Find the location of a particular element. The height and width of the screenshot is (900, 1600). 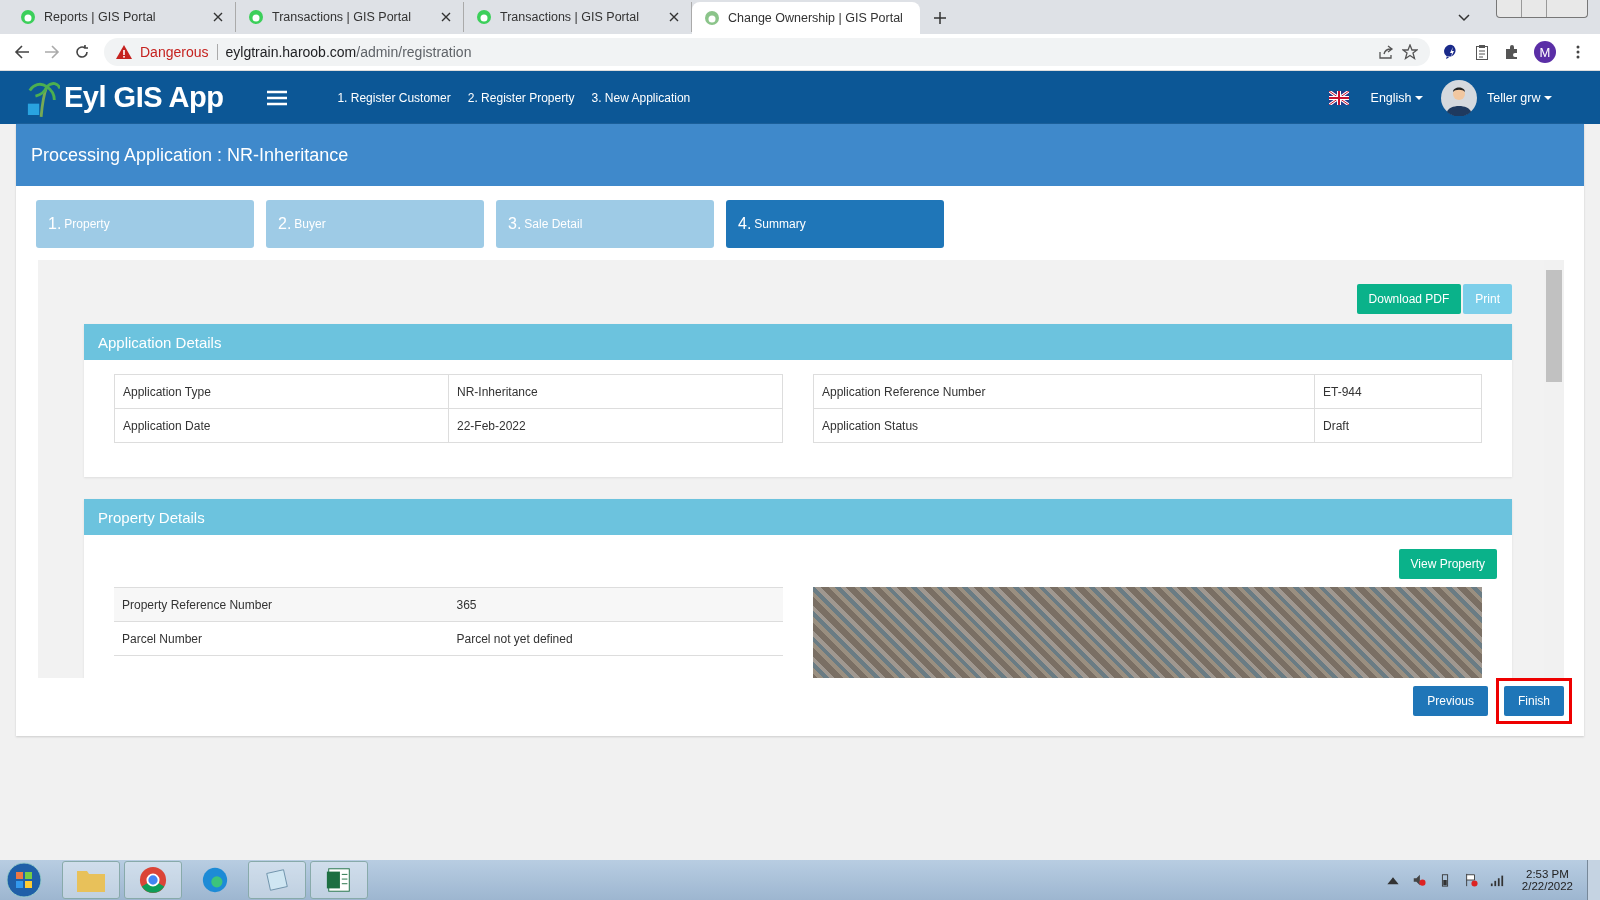

table-cell: 22-Feb-2022 is located at coordinates (615, 425).